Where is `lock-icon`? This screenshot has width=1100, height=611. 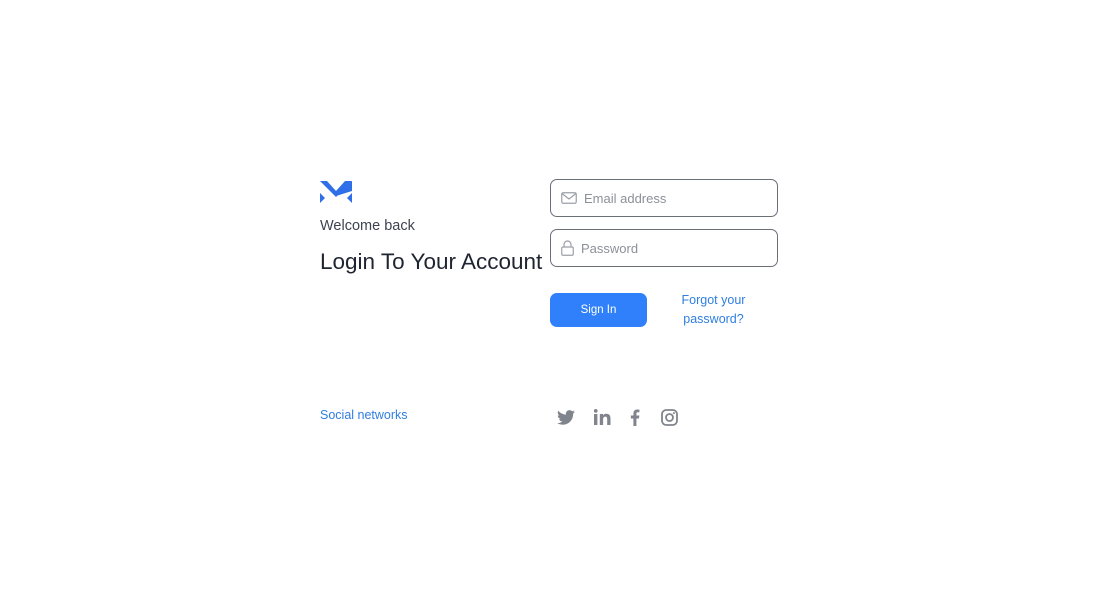 lock-icon is located at coordinates (567, 248).